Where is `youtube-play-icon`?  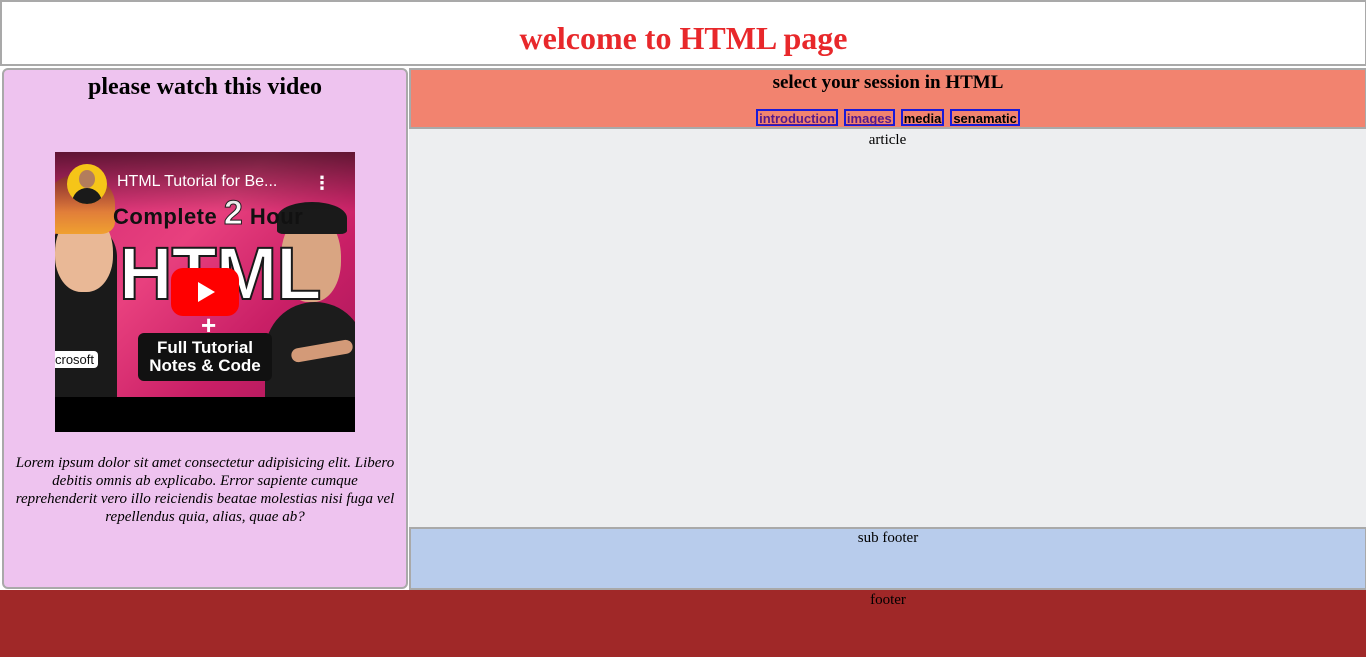
youtube-play-icon is located at coordinates (205, 292).